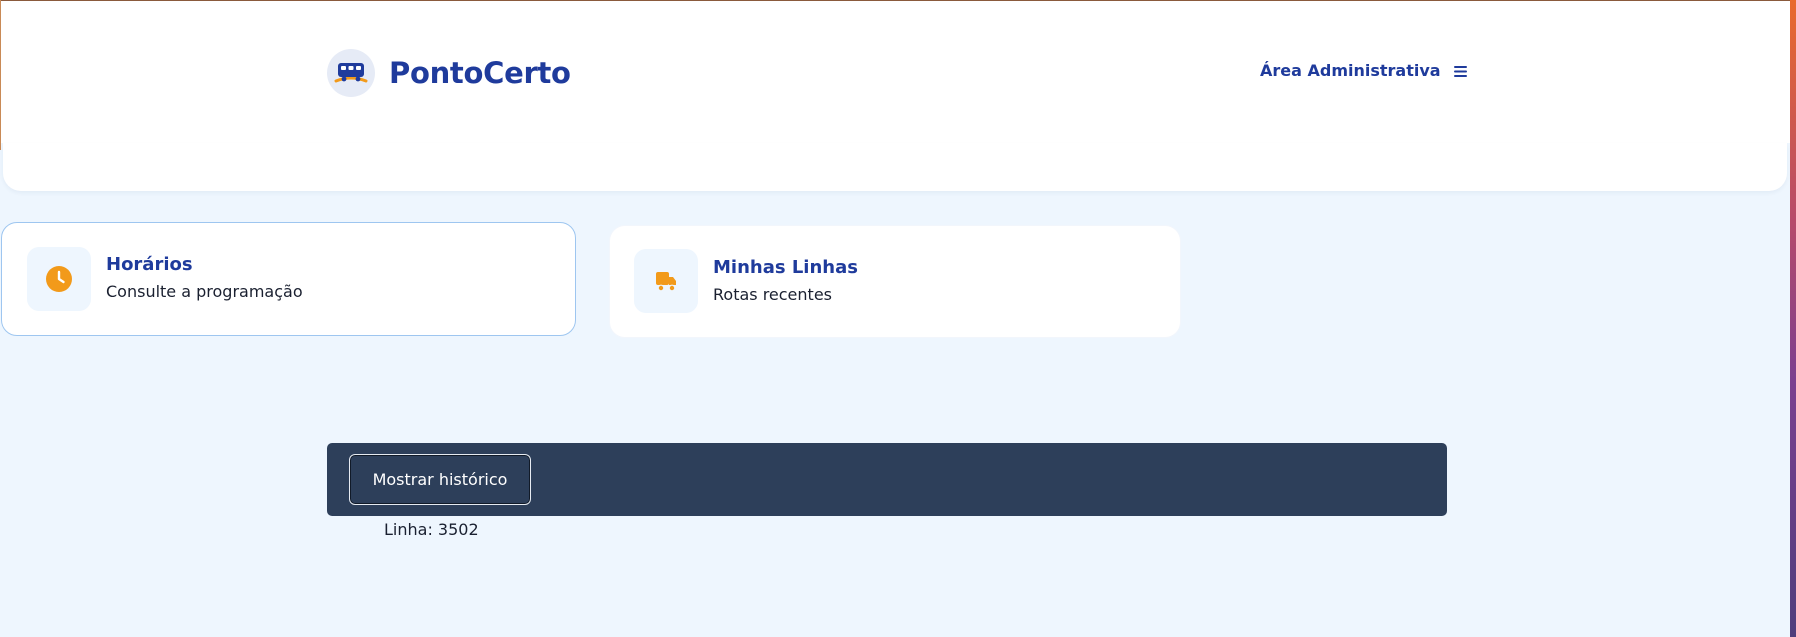 The width and height of the screenshot is (1796, 637). What do you see at coordinates (1350, 70) in the screenshot?
I see `admin-area-label: Área Administrativa` at bounding box center [1350, 70].